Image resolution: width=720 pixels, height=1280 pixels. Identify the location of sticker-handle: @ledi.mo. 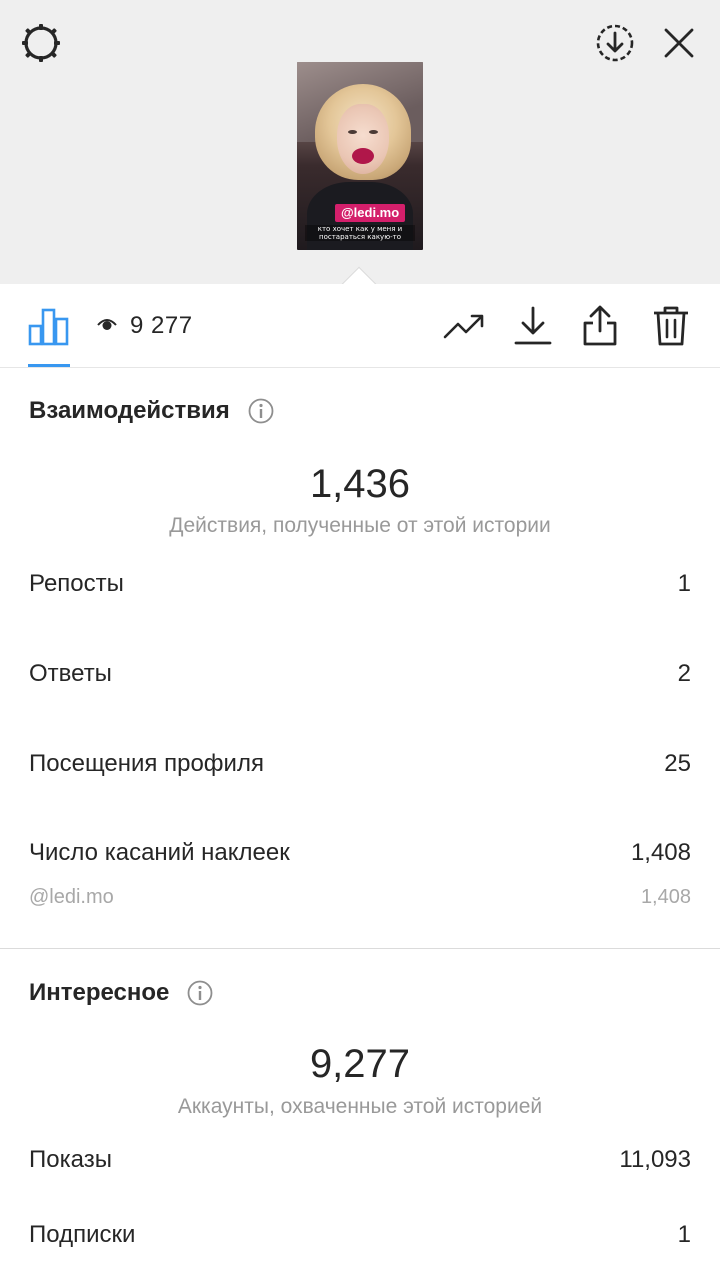
(71, 897).